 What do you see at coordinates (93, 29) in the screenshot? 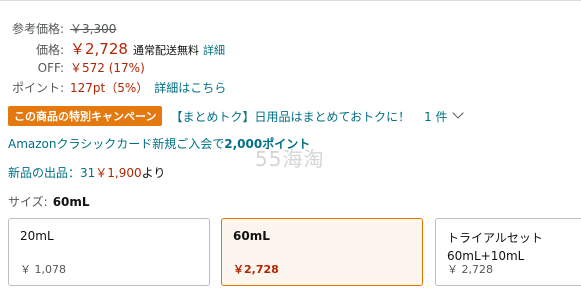
I see `list-price-value: ￥3,300` at bounding box center [93, 29].